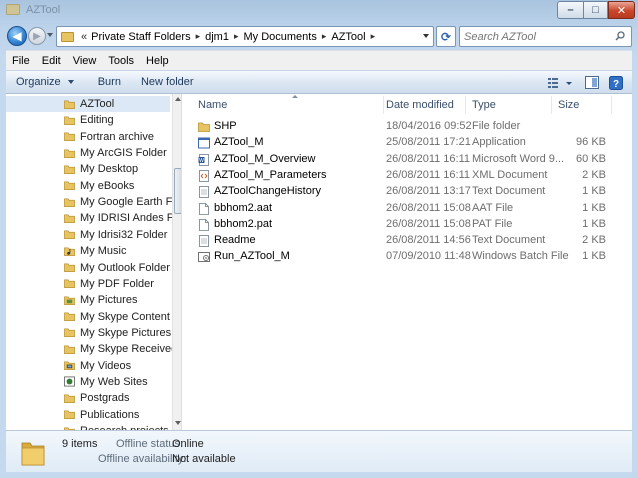 This screenshot has height=478, width=638. What do you see at coordinates (84, 37) in the screenshot?
I see `breadcrumb-overflow: «` at bounding box center [84, 37].